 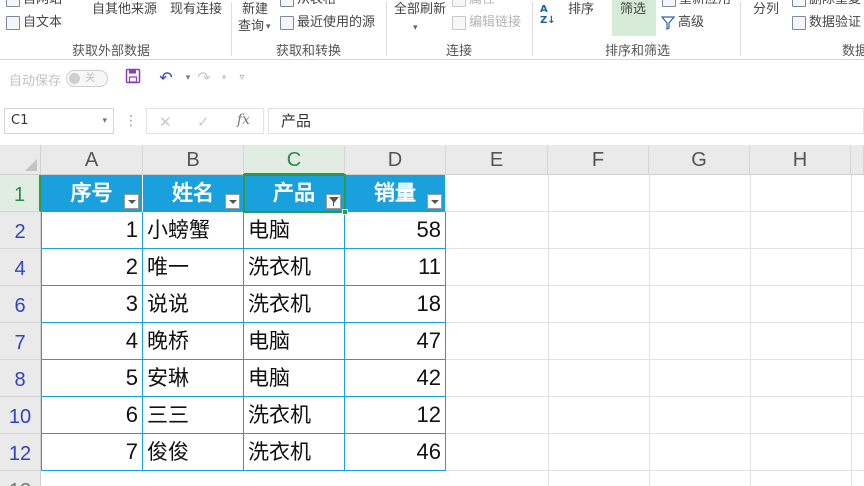 I want to click on cell-index: 6, so click(x=92, y=415).